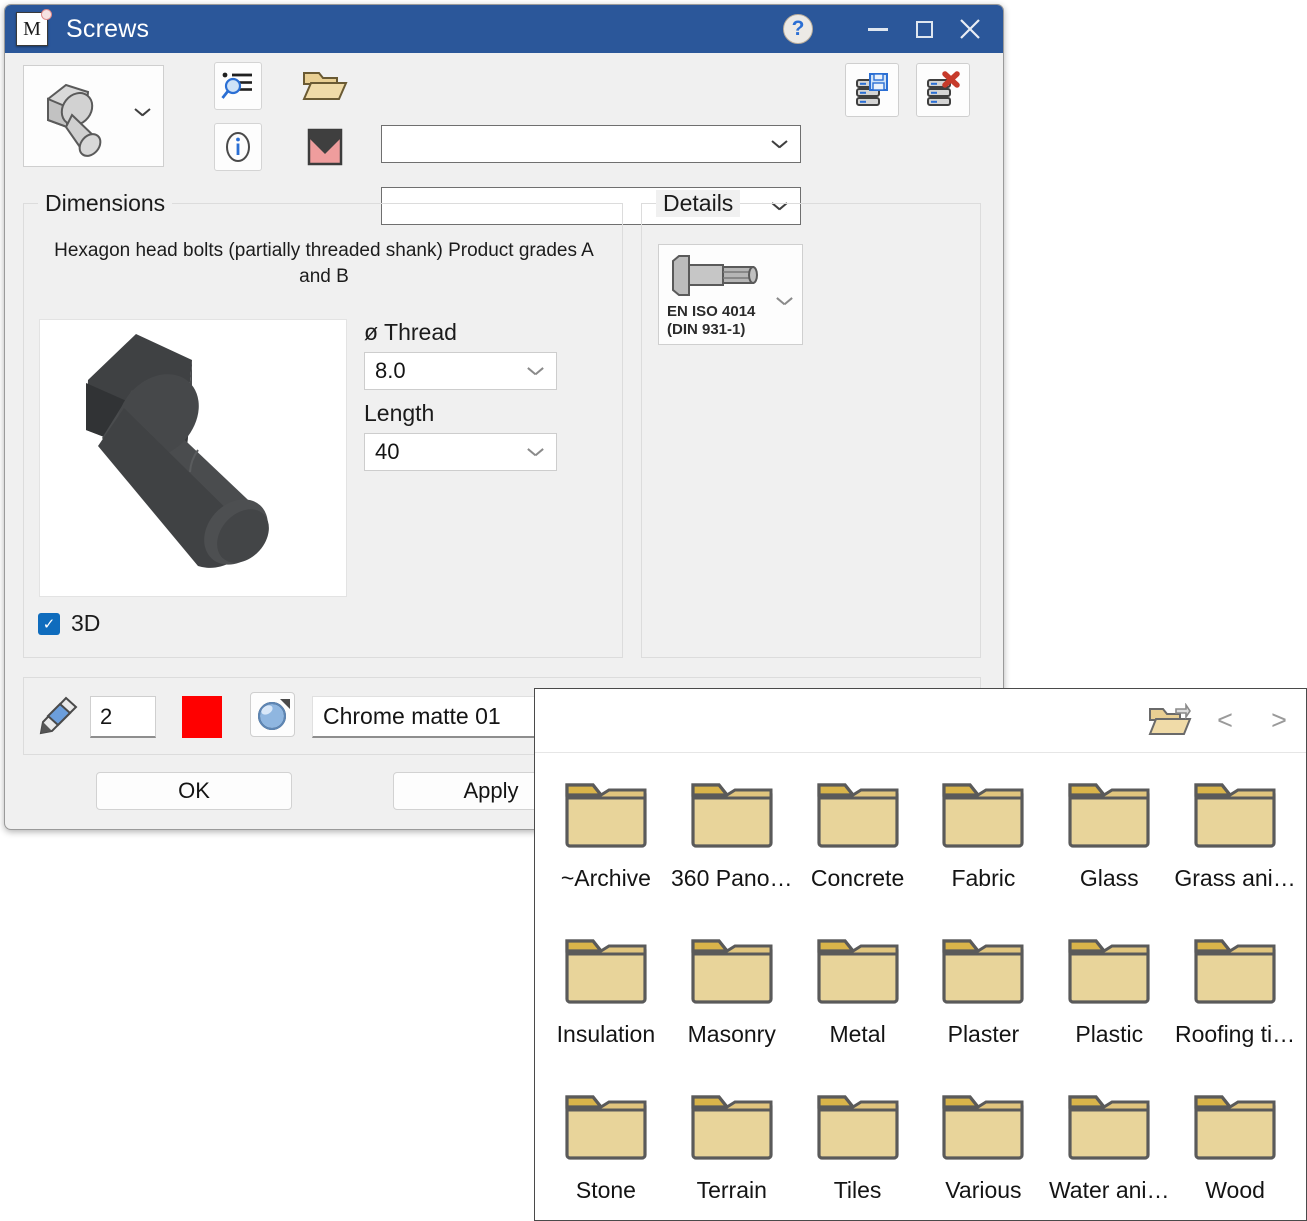  What do you see at coordinates (605, 878) in the screenshot?
I see `folder-item-label: ~Archive` at bounding box center [605, 878].